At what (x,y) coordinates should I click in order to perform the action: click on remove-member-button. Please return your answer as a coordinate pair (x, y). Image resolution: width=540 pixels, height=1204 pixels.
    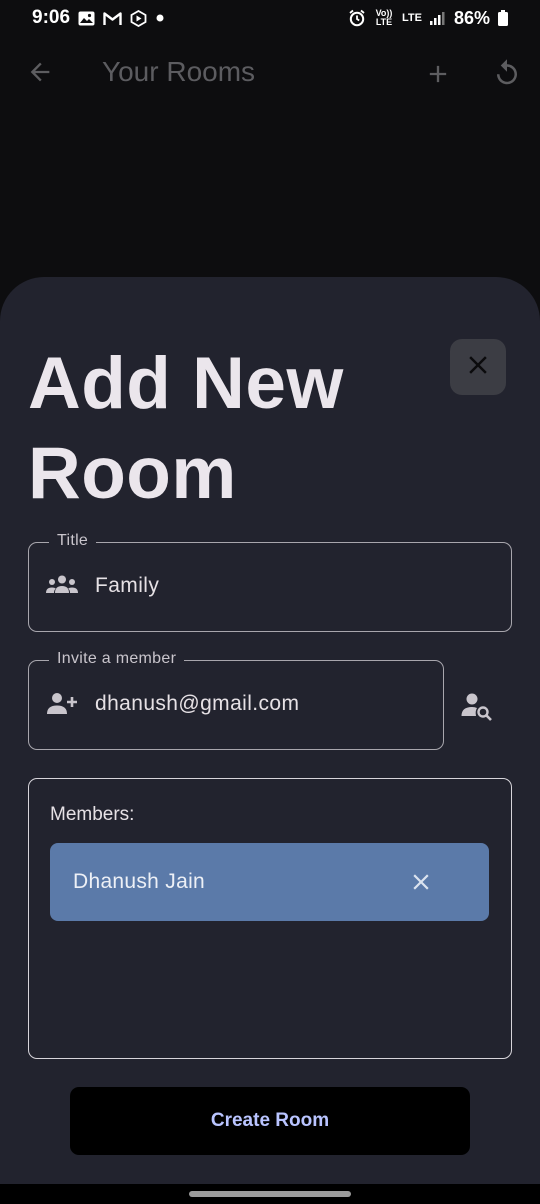
    Looking at the image, I should click on (421, 884).